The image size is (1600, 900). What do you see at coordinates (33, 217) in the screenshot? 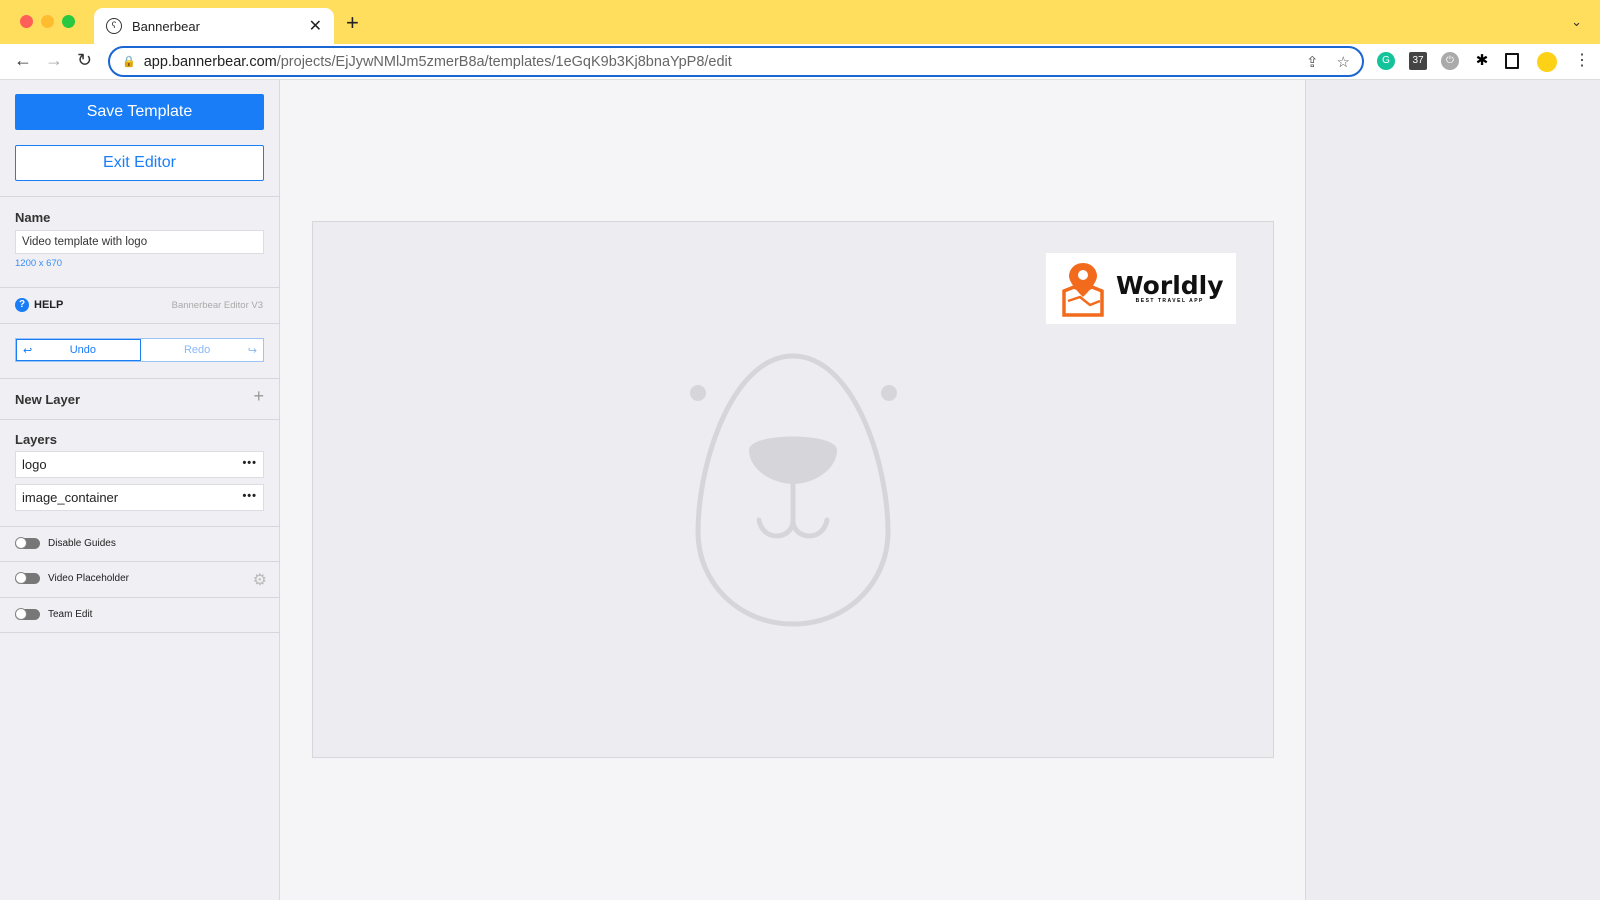
I see `name-label: Name` at bounding box center [33, 217].